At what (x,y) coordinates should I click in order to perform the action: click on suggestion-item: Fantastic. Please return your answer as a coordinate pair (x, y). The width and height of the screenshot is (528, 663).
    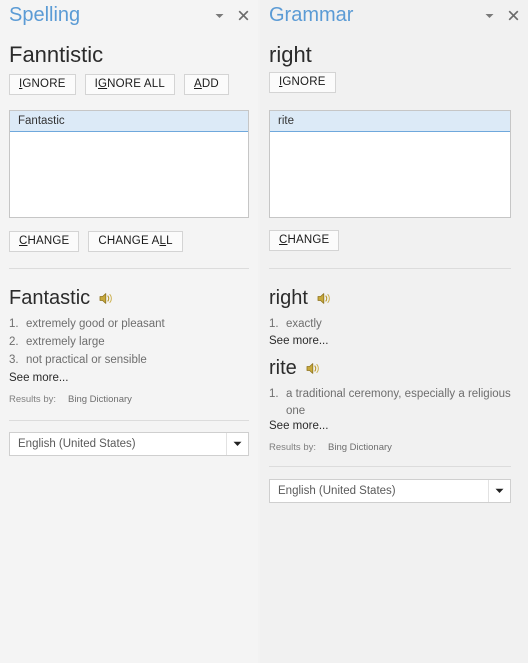
    Looking at the image, I should click on (129, 121).